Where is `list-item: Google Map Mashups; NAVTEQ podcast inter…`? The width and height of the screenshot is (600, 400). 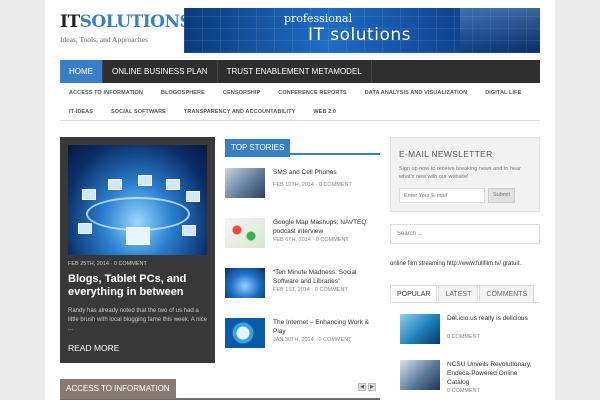 list-item: Google Map Mashups; NAVTEQ podcast inter… is located at coordinates (302, 235).